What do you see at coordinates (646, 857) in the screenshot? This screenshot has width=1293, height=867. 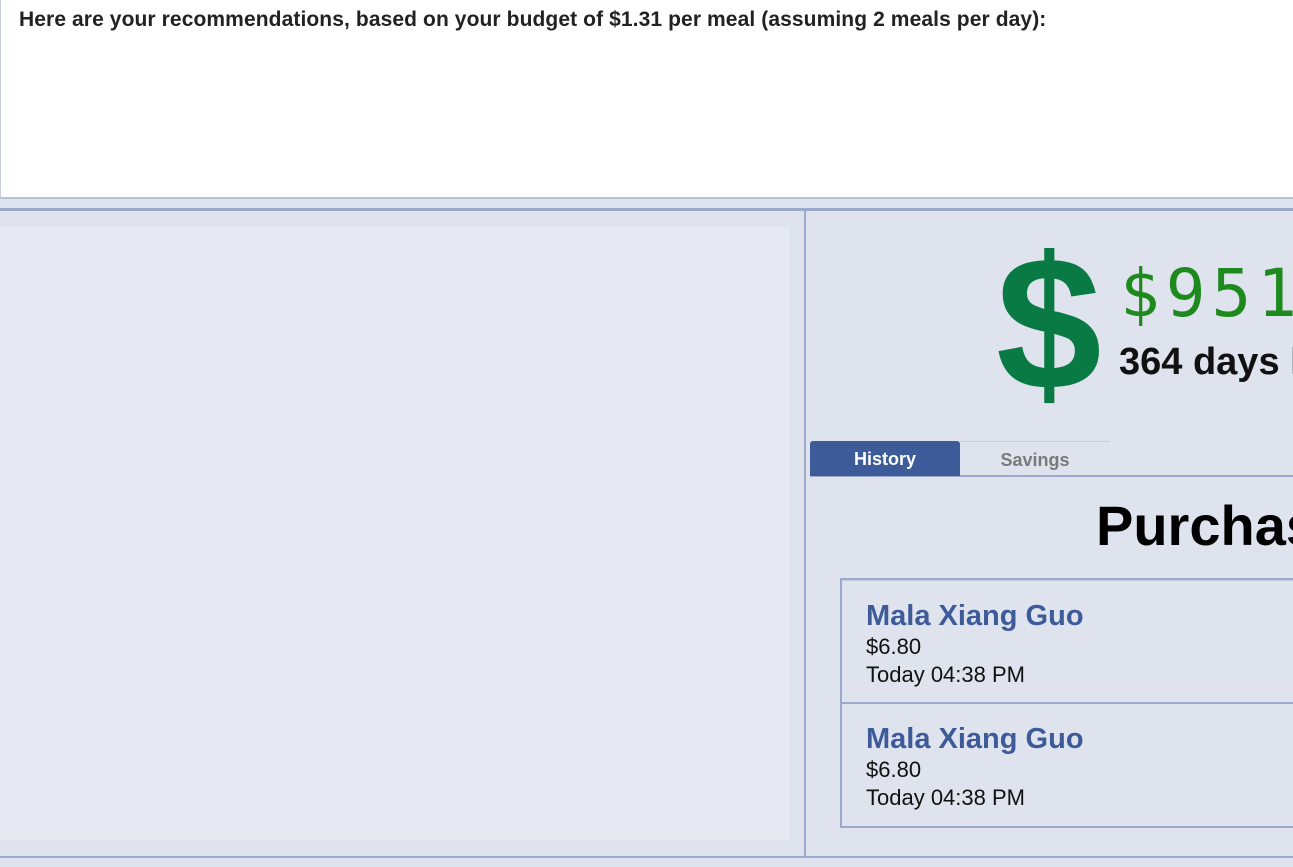 I see `bottom-divider` at bounding box center [646, 857].